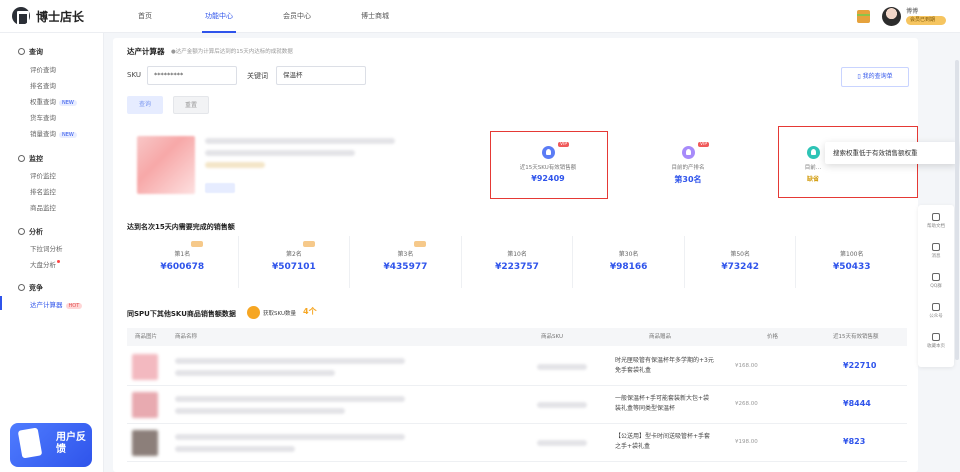 The width and height of the screenshot is (960, 472). Describe the element at coordinates (21, 16) in the screenshot. I see `logo-icon` at that location.